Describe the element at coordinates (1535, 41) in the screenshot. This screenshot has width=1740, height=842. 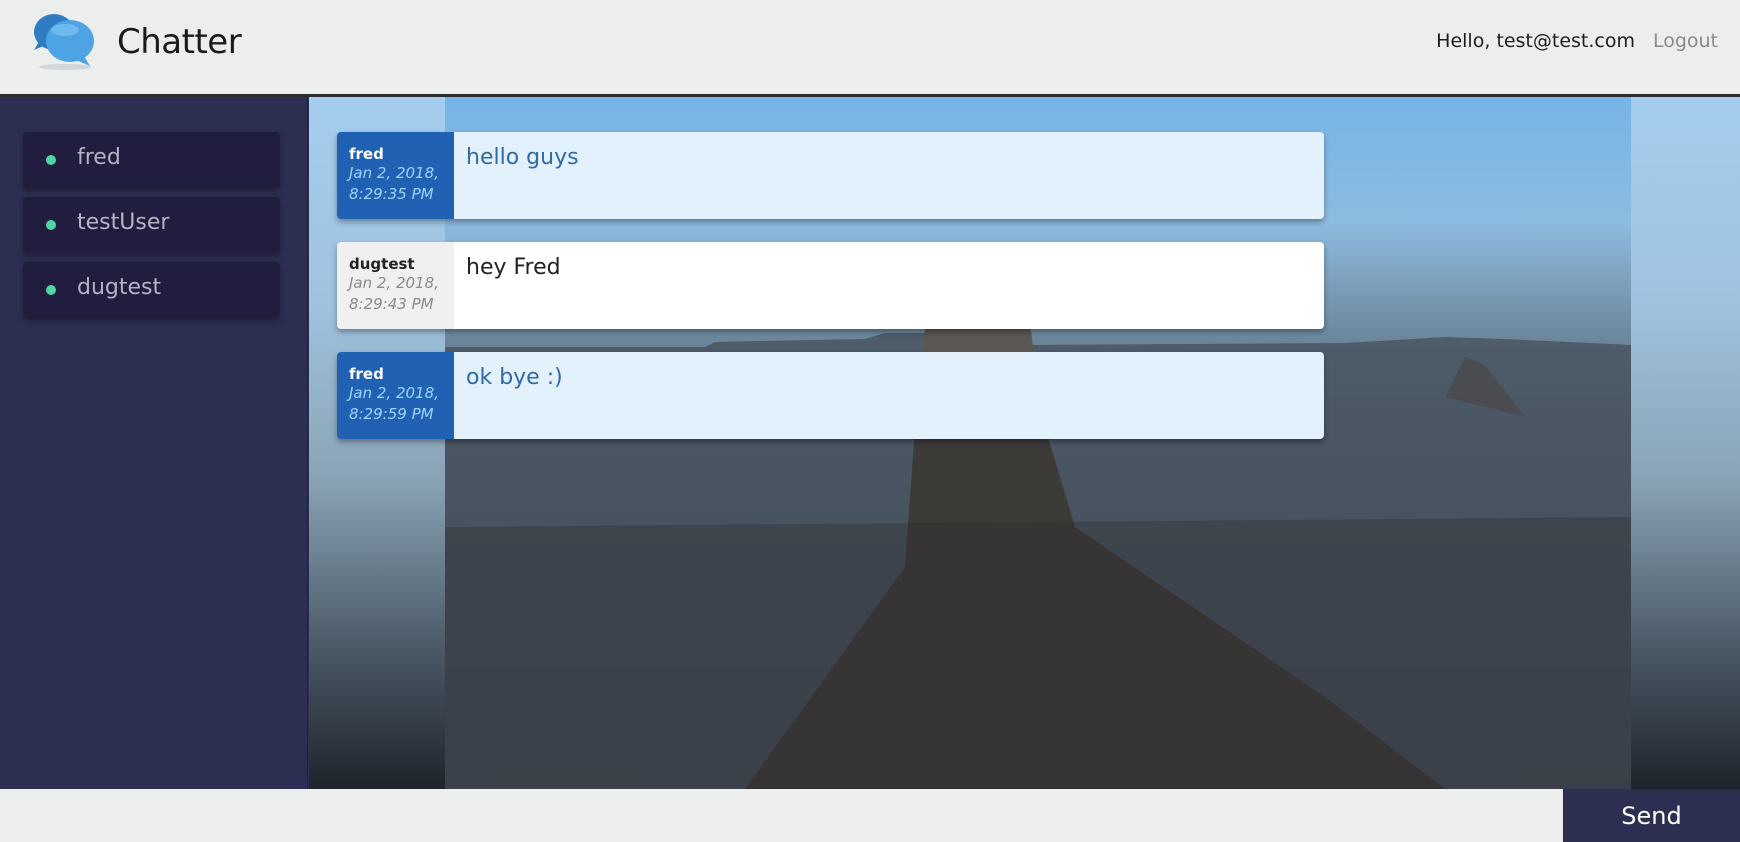
I see `user-greeting: Hello, test@test.com` at that location.